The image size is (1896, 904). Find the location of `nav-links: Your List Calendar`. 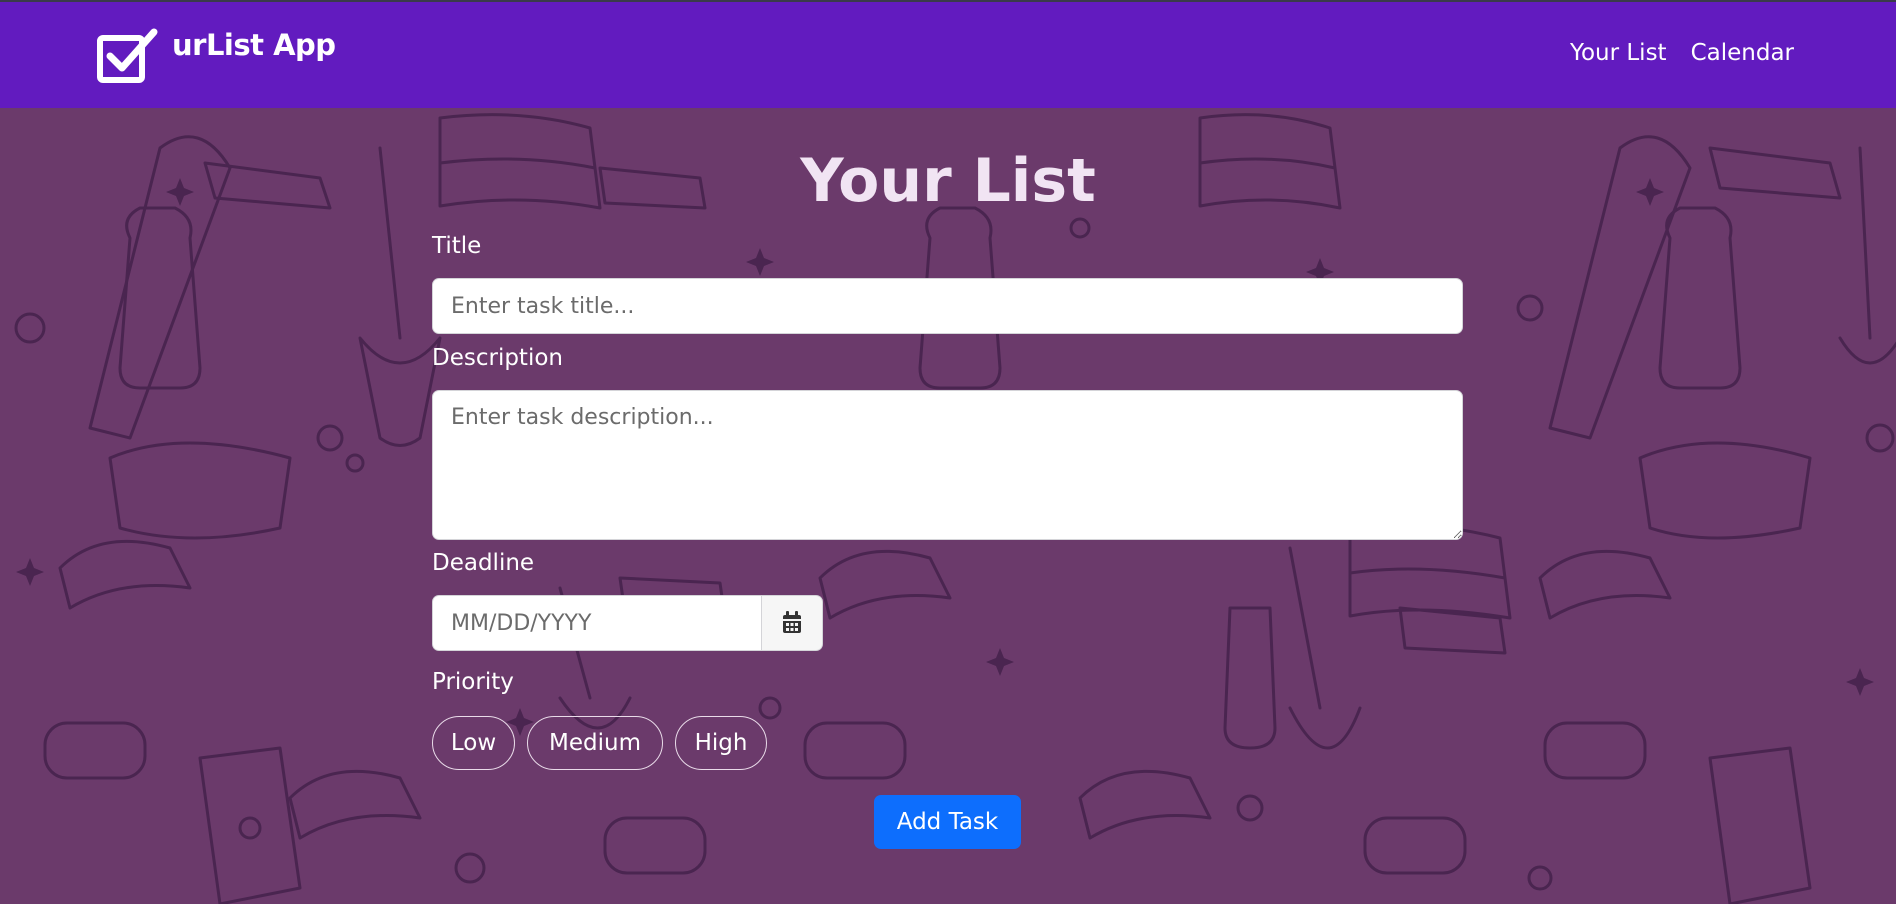

nav-links: Your List Calendar is located at coordinates (1682, 53).